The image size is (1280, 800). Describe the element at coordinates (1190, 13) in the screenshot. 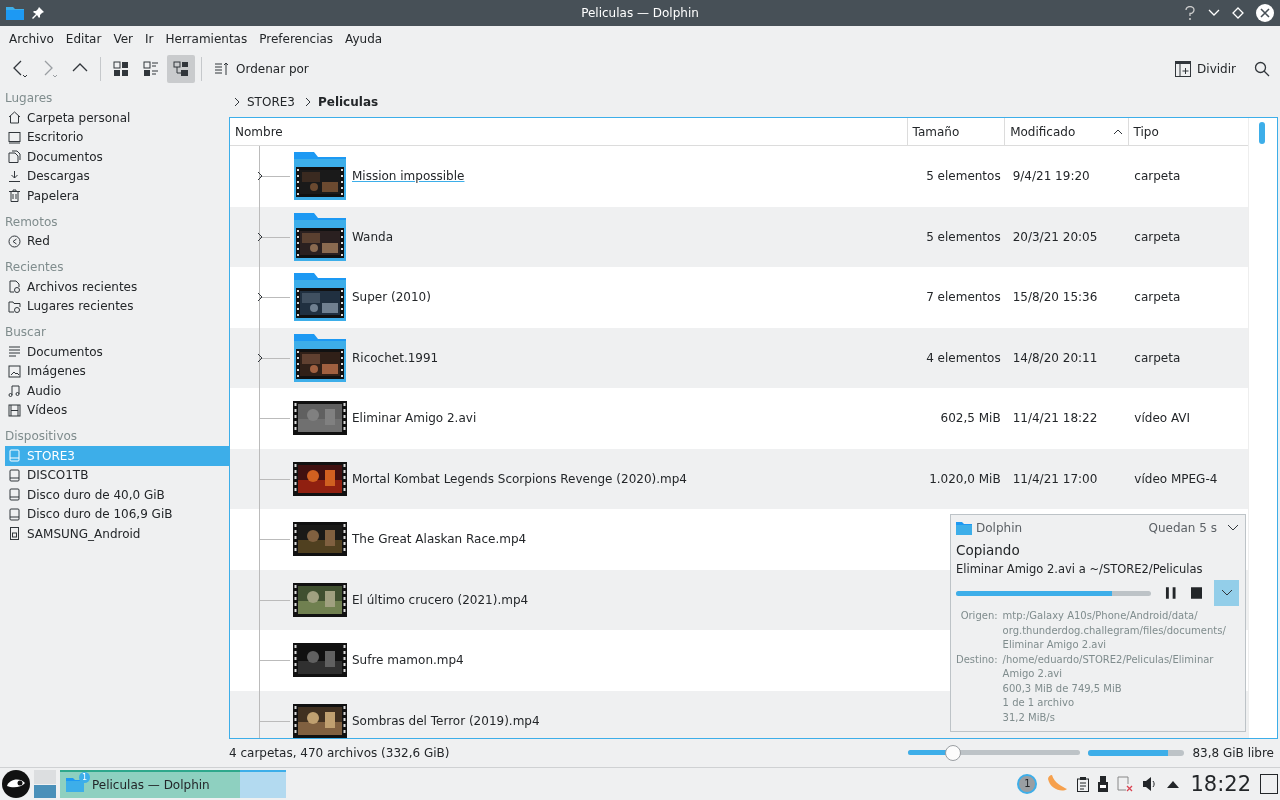

I see `help-icon` at that location.